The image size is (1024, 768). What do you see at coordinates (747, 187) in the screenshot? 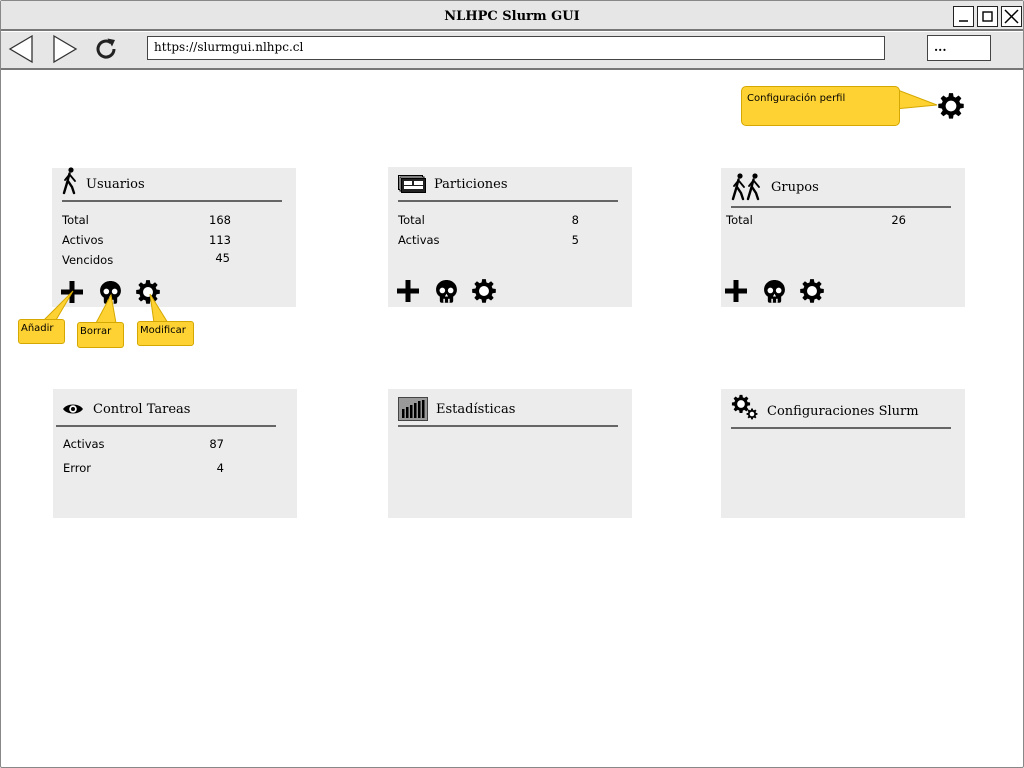
I see `group-walking-icon` at bounding box center [747, 187].